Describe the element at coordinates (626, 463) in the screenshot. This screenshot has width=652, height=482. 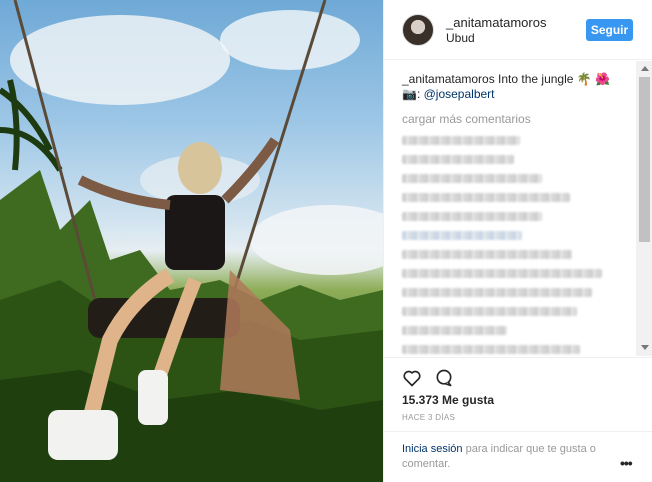
I see `more-options-icon: •••` at that location.